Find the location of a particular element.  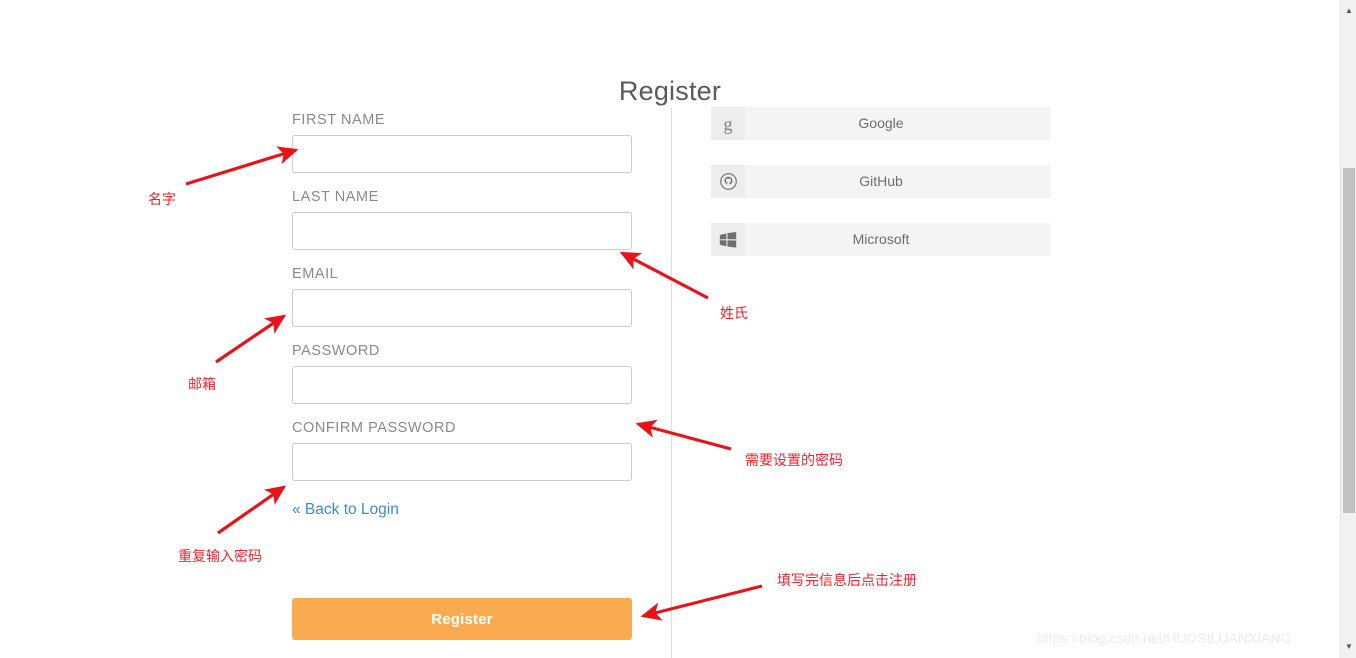

google-login-label: Google is located at coordinates (881, 123).